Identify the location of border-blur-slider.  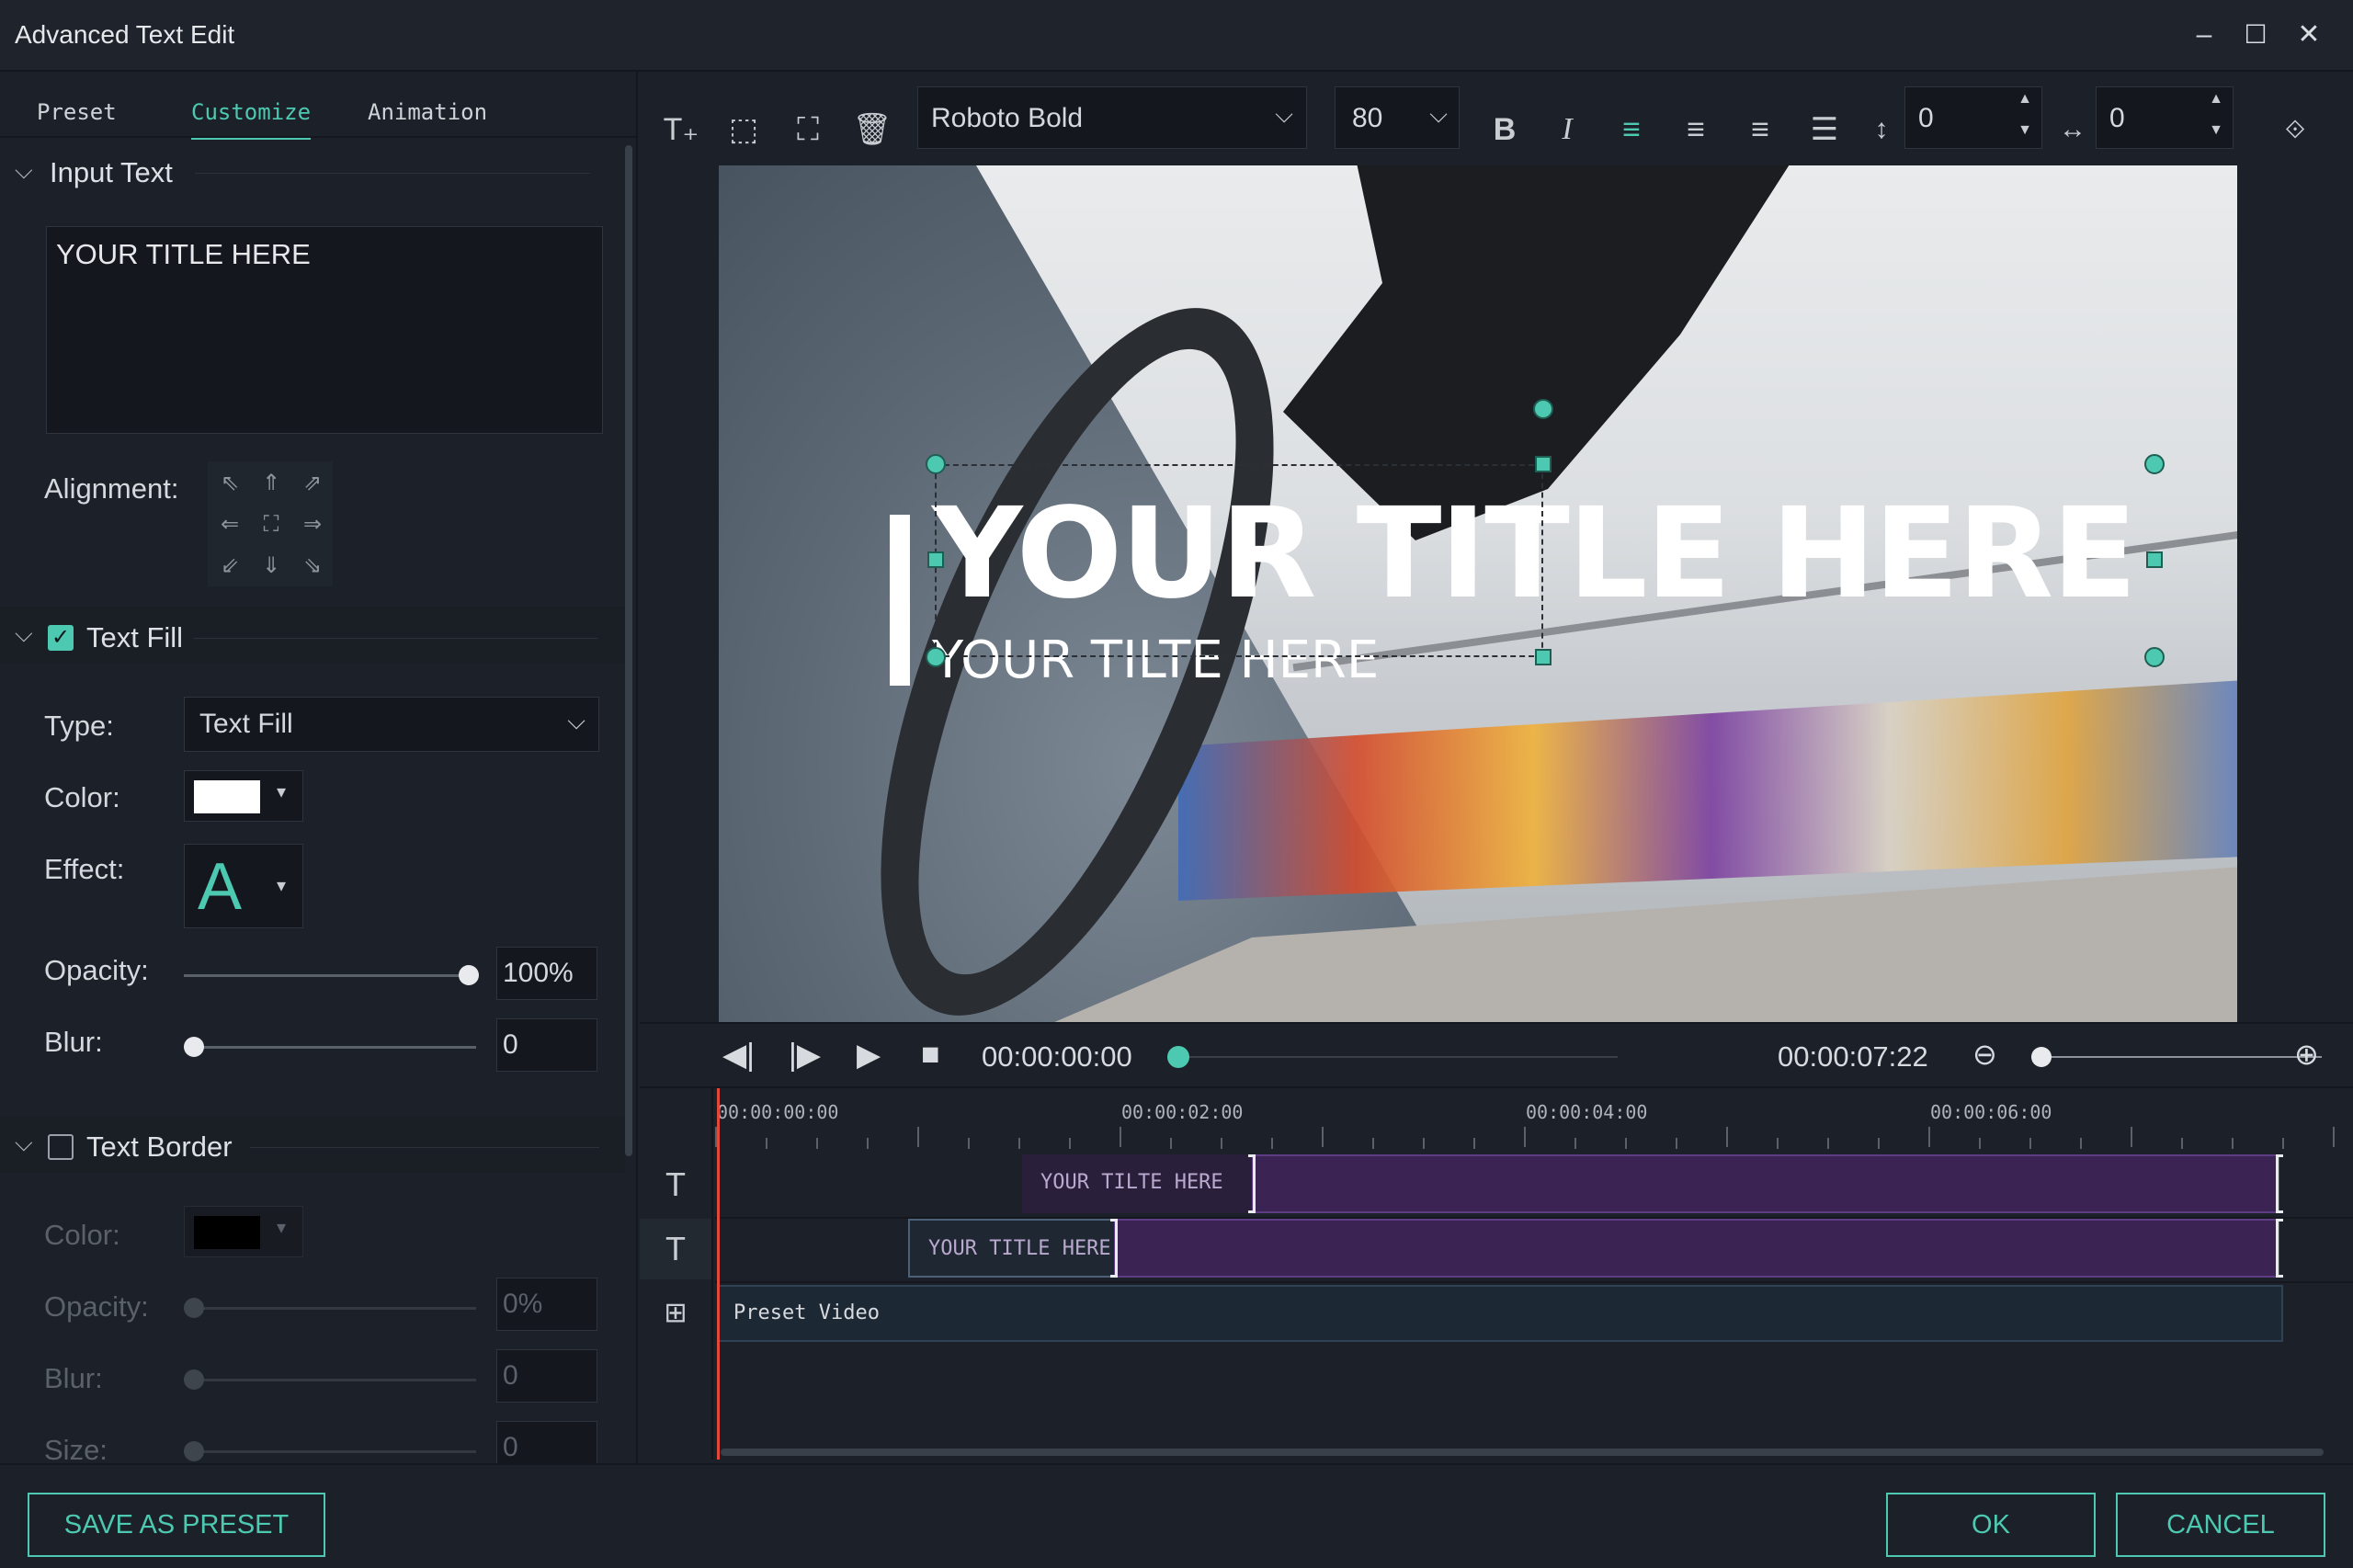
(330, 1380).